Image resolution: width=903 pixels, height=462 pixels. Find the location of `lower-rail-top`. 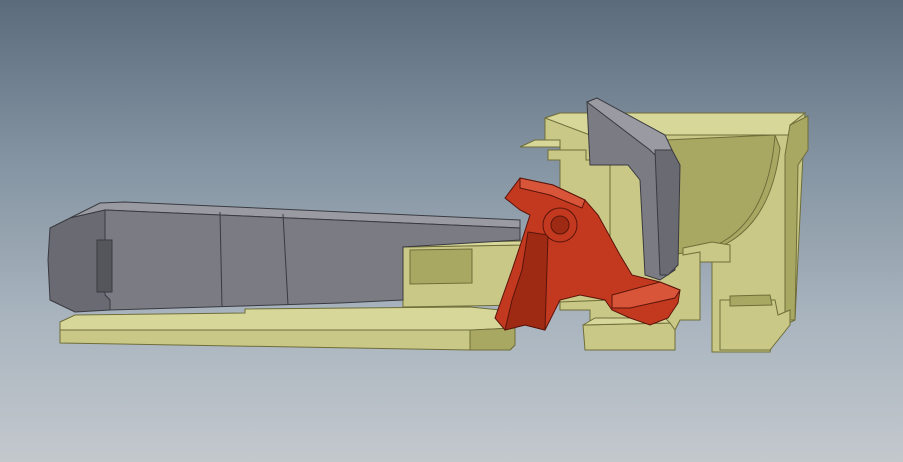

lower-rail-top is located at coordinates (287, 318).